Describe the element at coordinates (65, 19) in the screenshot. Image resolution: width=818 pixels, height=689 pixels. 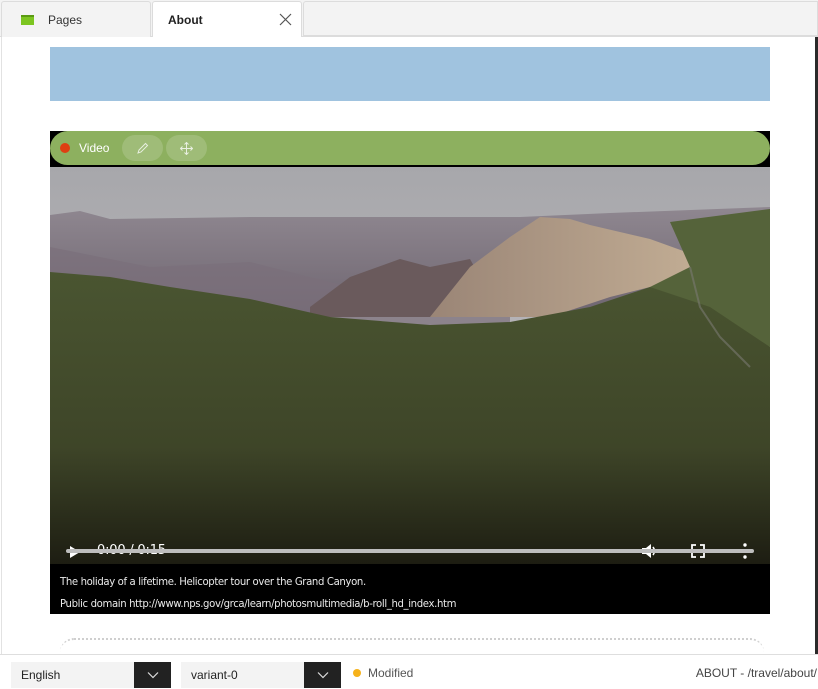
I see `tab-pages-label: Pages` at that location.